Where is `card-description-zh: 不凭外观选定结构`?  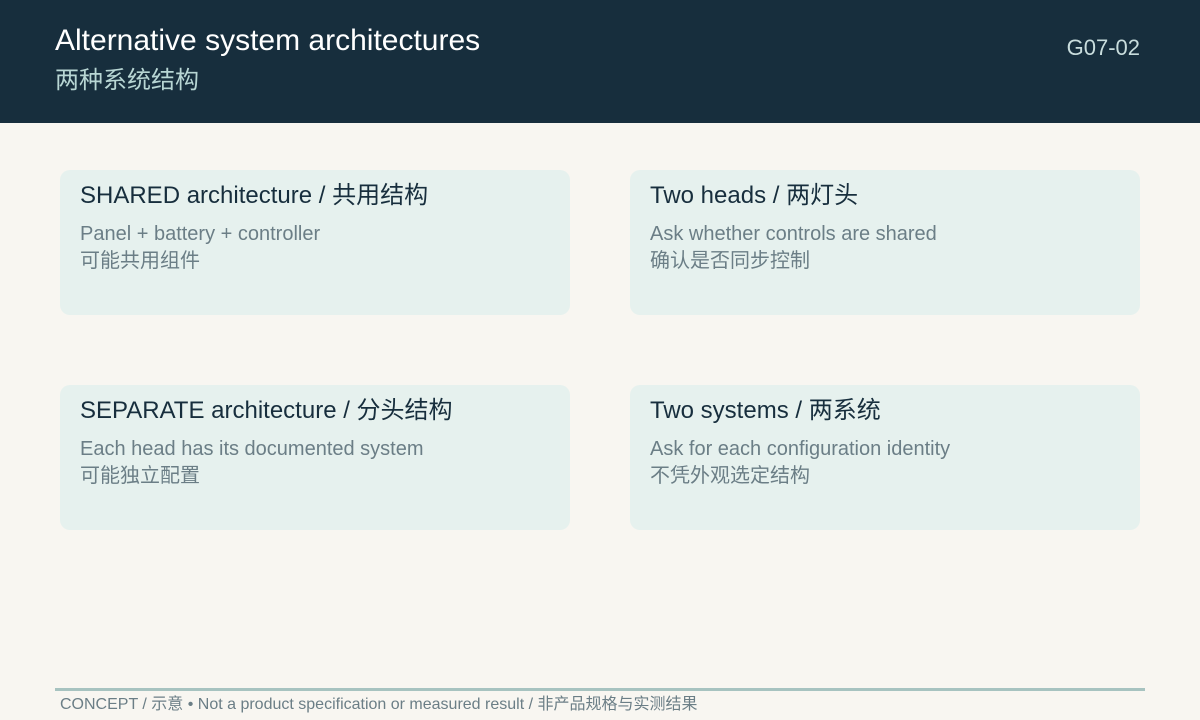
card-description-zh: 不凭外观选定结构 is located at coordinates (730, 476).